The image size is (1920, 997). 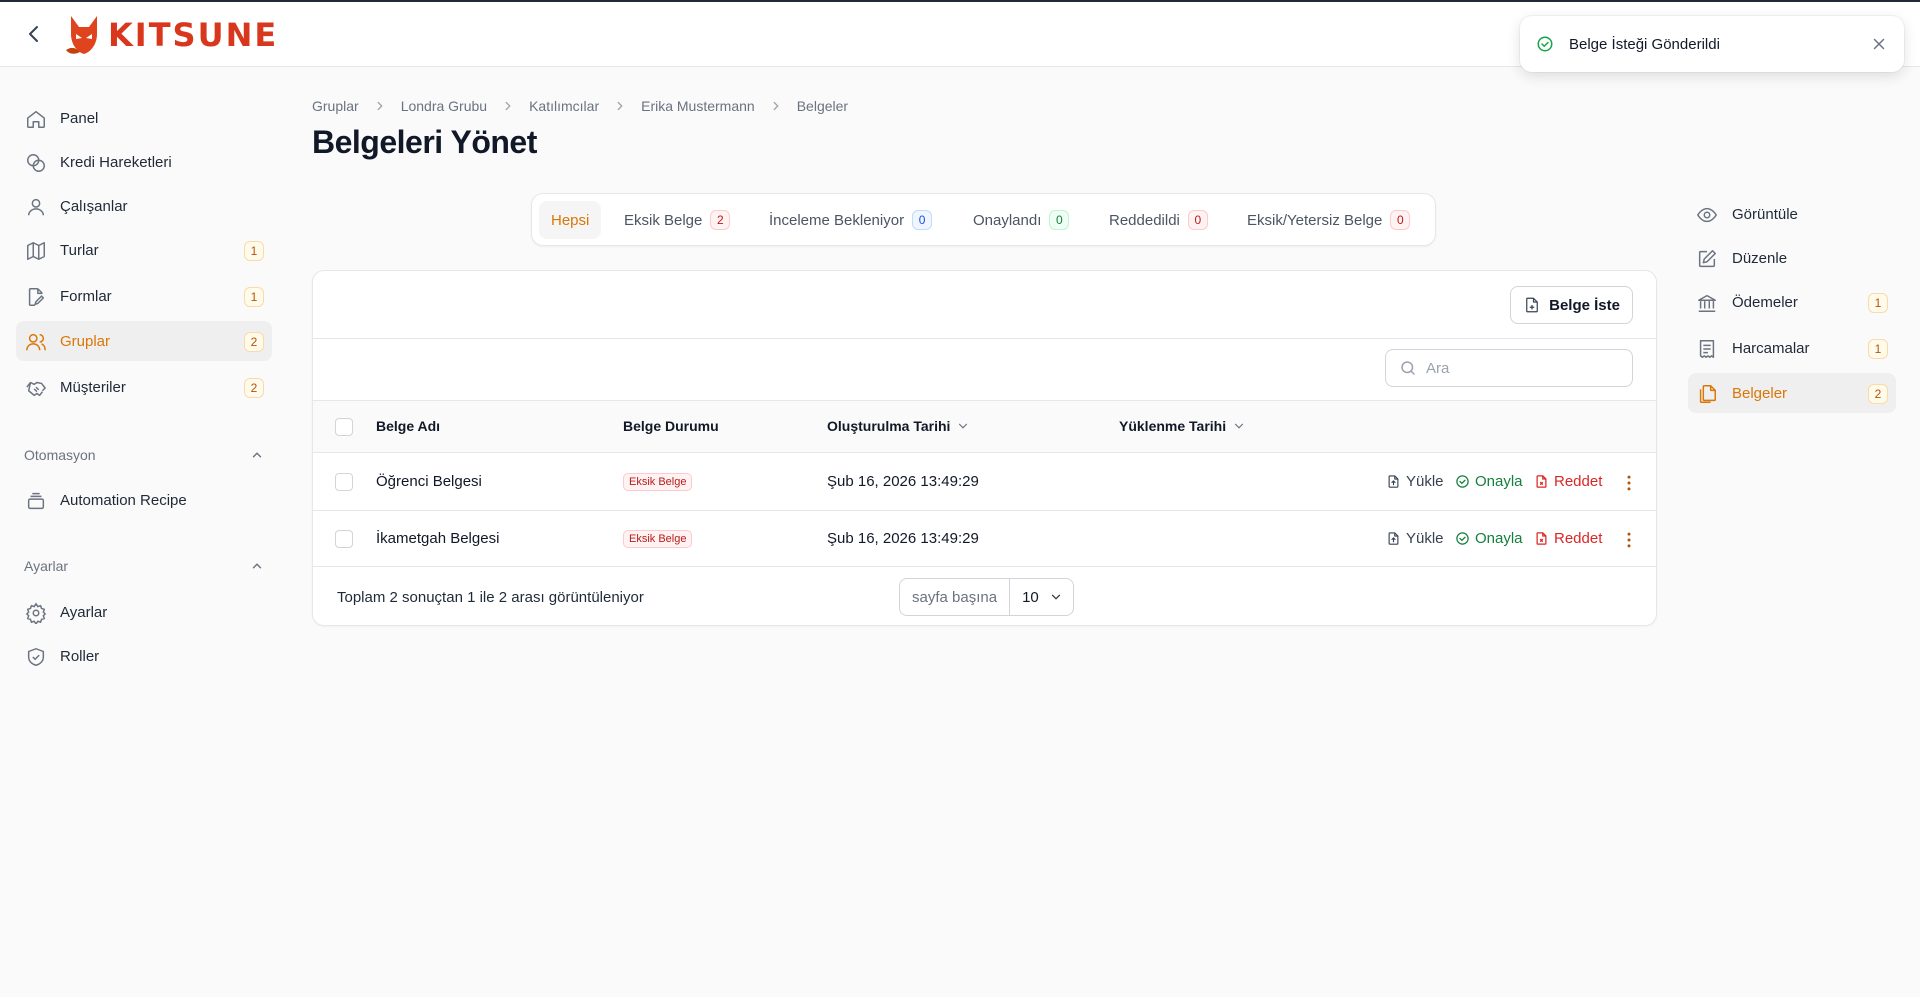 I want to click on back-arrow-icon, so click(x=34, y=34).